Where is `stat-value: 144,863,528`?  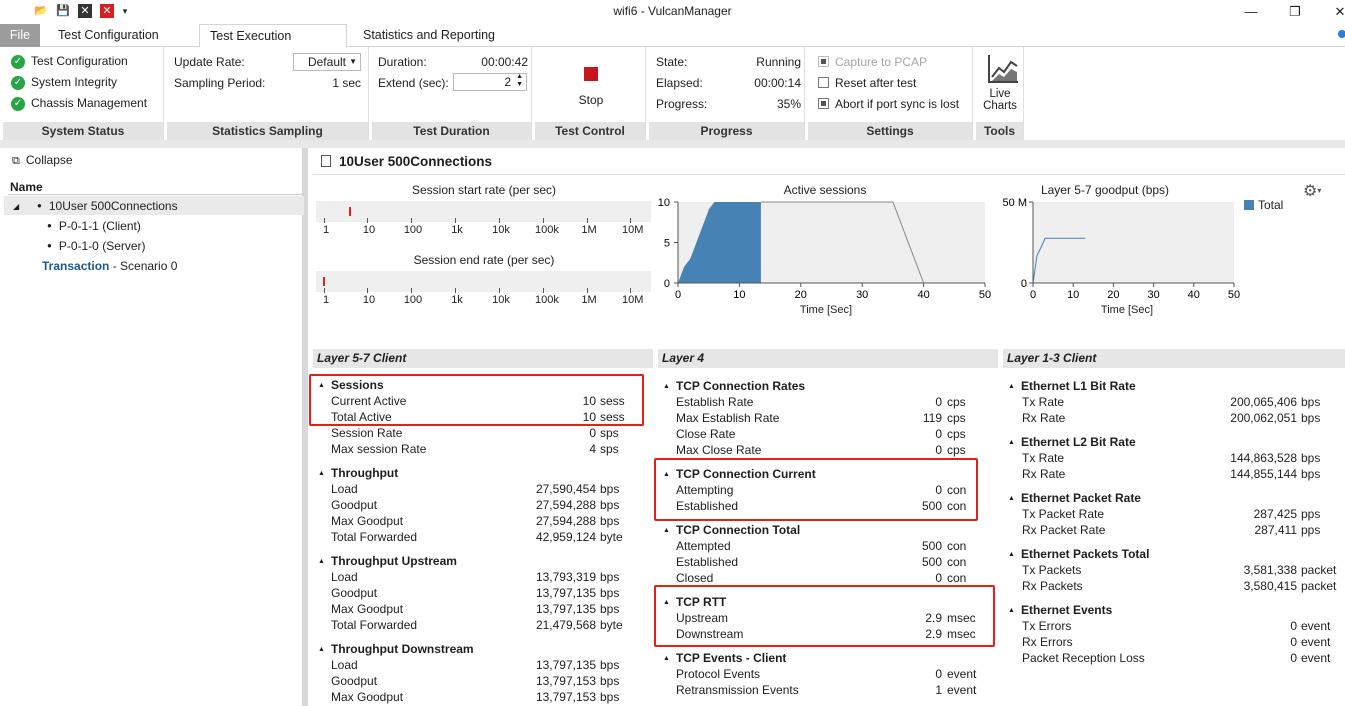
stat-value: 144,863,528 is located at coordinates (1263, 458).